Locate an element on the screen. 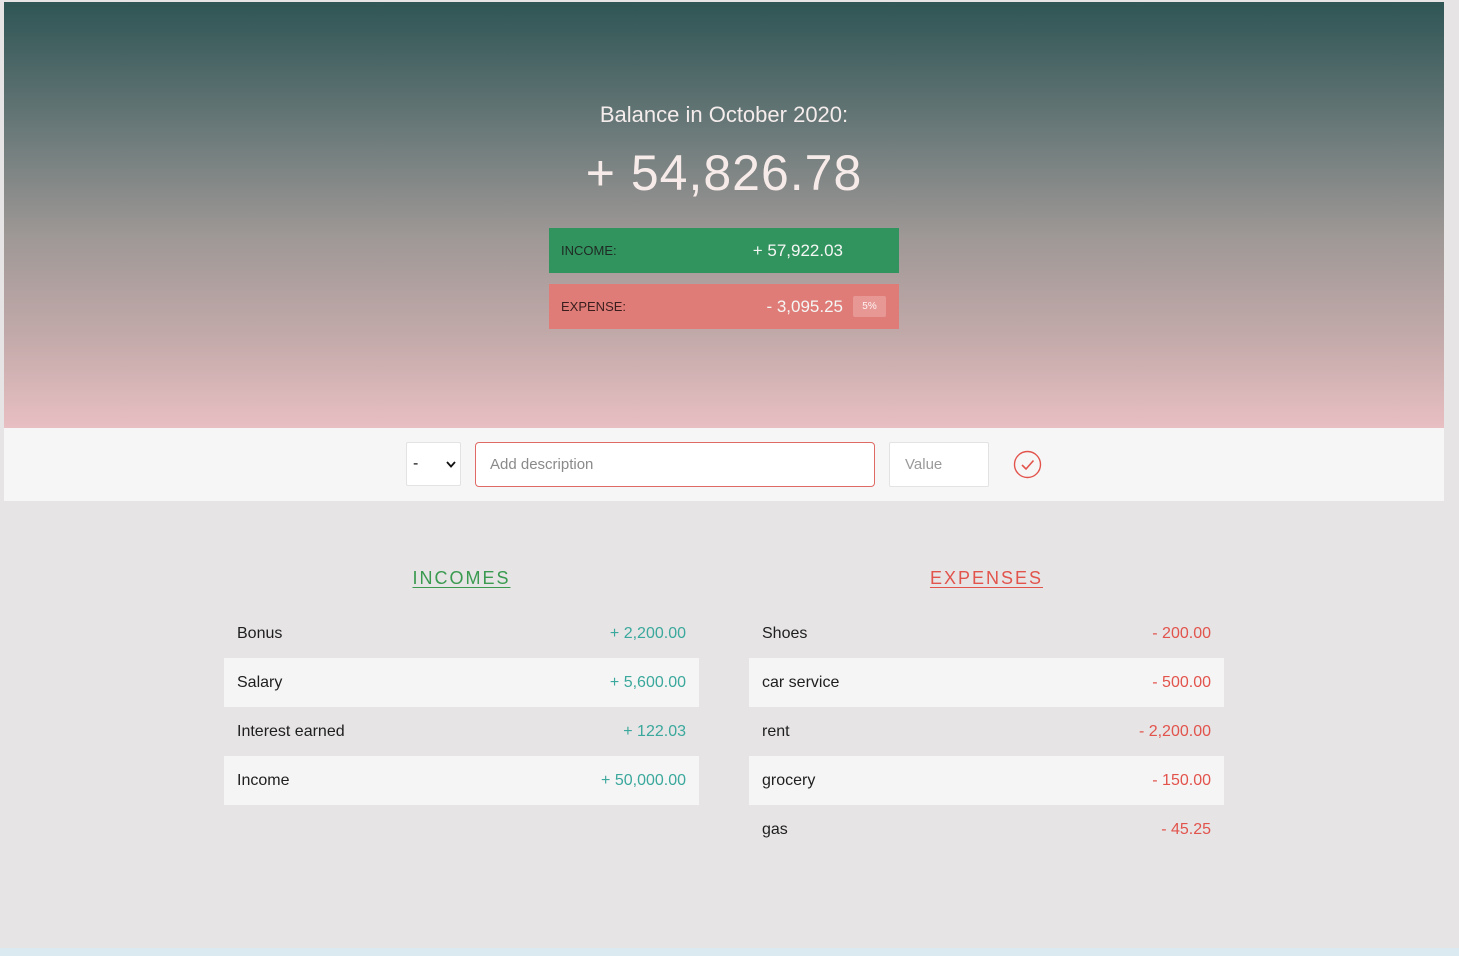 This screenshot has height=956, width=1459. item-description: car service is located at coordinates (801, 682).